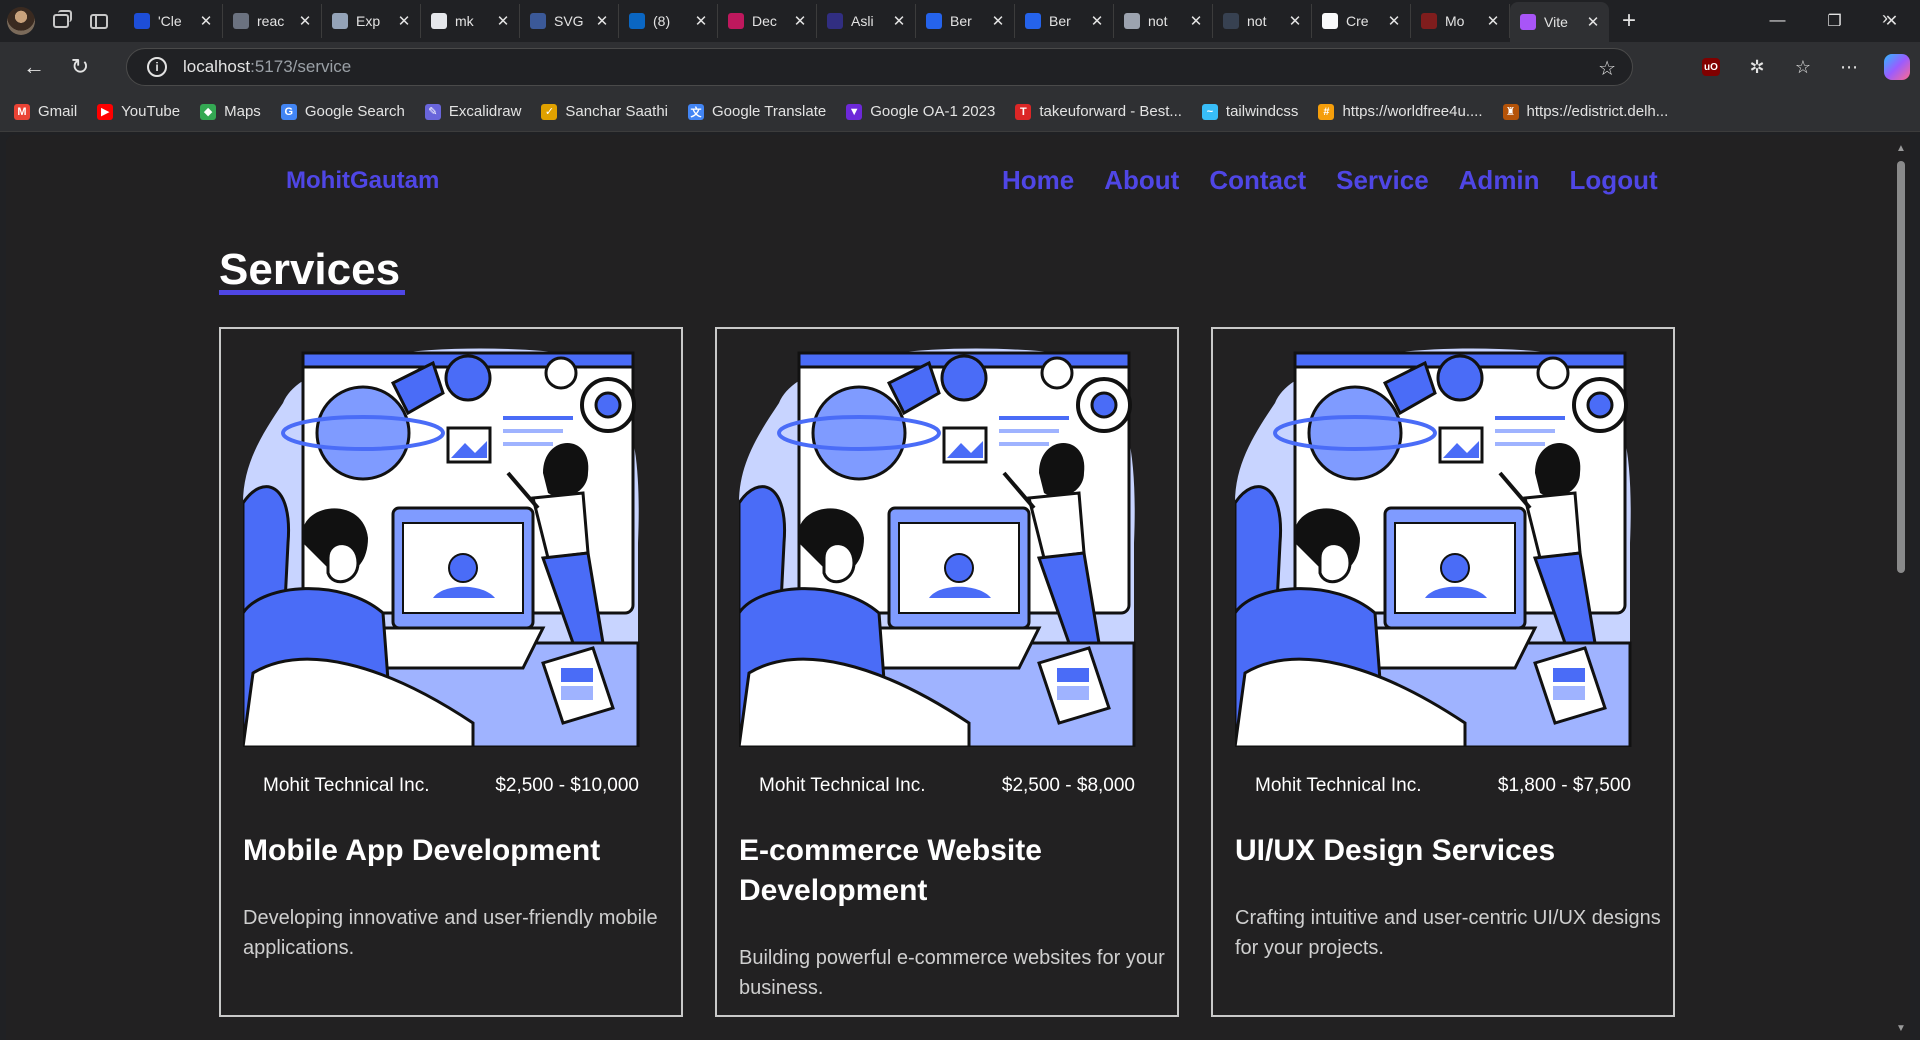  I want to click on bookmark-label: Excalidraw, so click(485, 111).